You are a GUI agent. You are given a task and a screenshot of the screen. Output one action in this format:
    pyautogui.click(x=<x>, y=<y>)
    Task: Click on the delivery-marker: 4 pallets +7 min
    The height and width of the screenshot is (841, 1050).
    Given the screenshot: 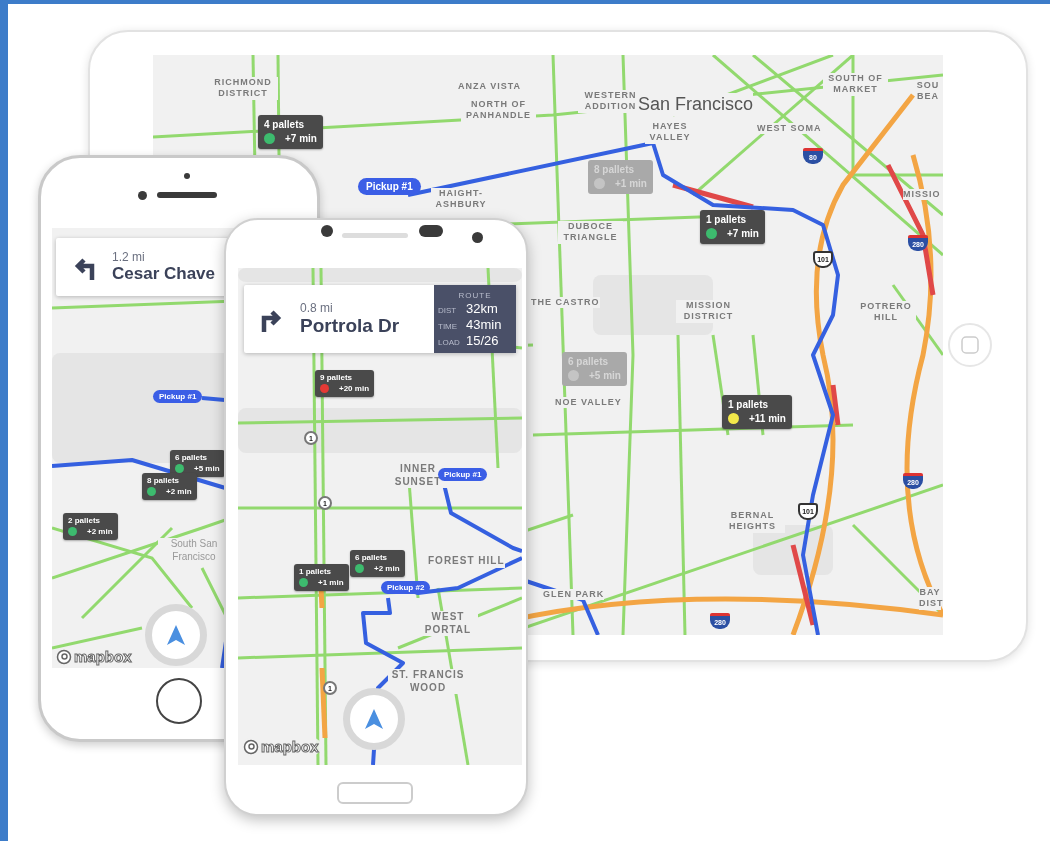 What is the action you would take?
    pyautogui.click(x=290, y=132)
    